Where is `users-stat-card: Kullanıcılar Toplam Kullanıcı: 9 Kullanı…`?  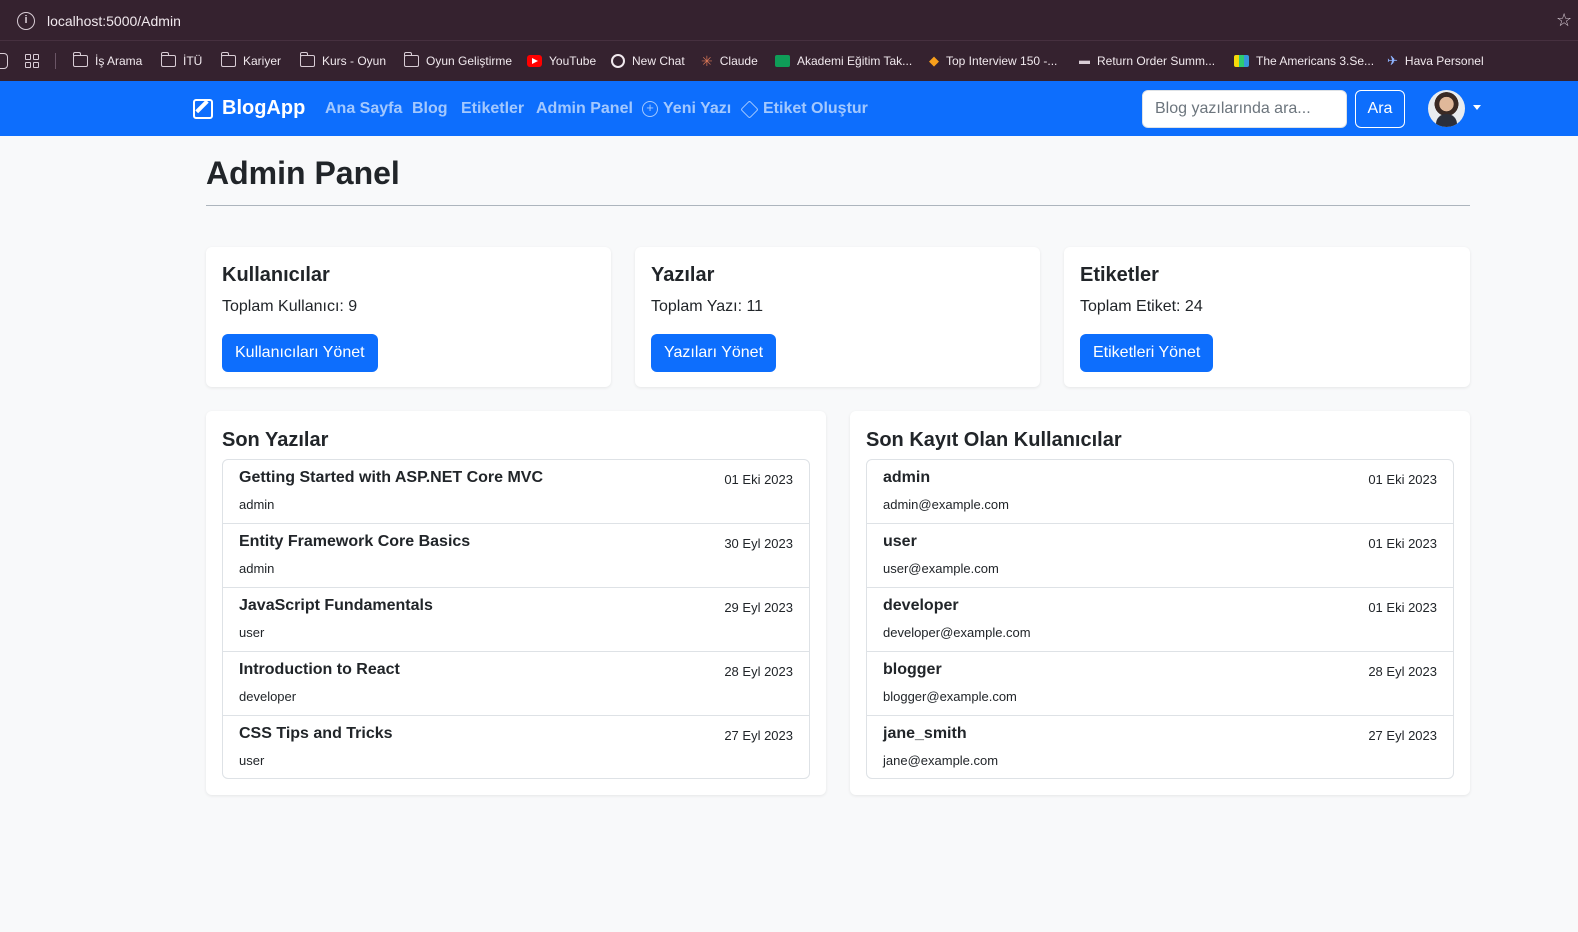 users-stat-card: Kullanıcılar Toplam Kullanıcı: 9 Kullanı… is located at coordinates (408, 317).